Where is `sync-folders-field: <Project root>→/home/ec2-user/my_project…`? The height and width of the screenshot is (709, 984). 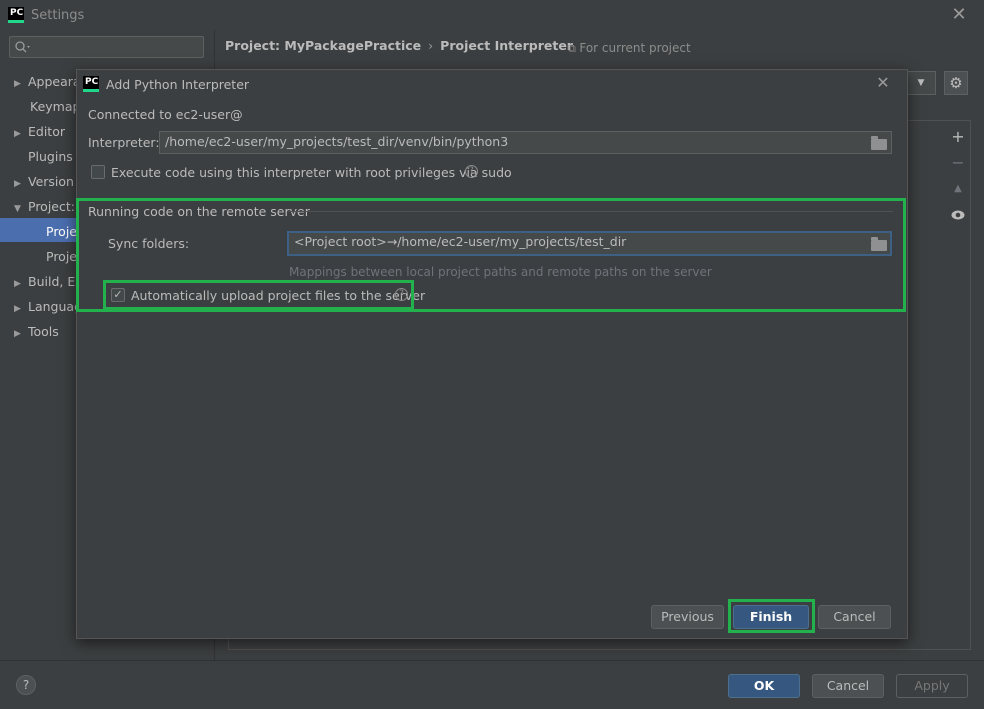 sync-folders-field: <Project root>→/home/ec2-user/my_project… is located at coordinates (589, 243).